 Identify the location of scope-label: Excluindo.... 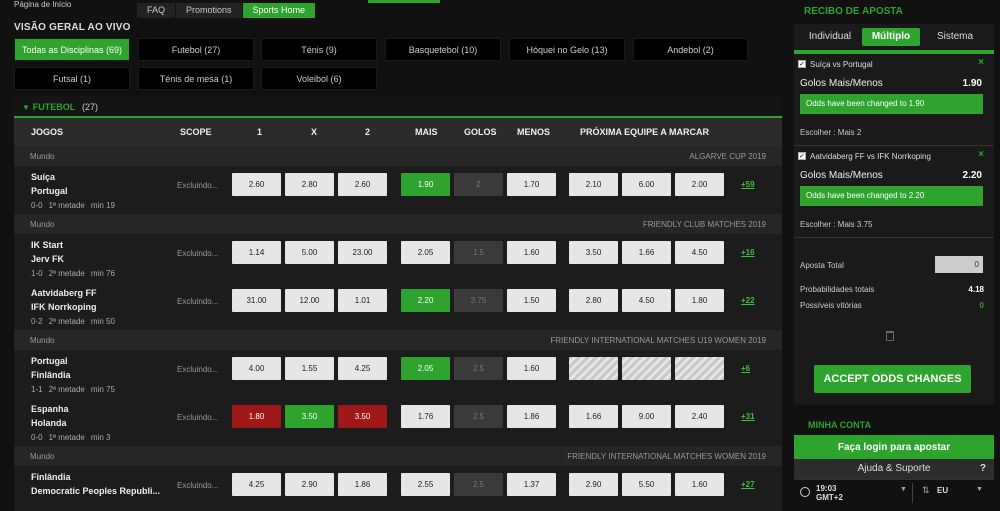
(198, 417).